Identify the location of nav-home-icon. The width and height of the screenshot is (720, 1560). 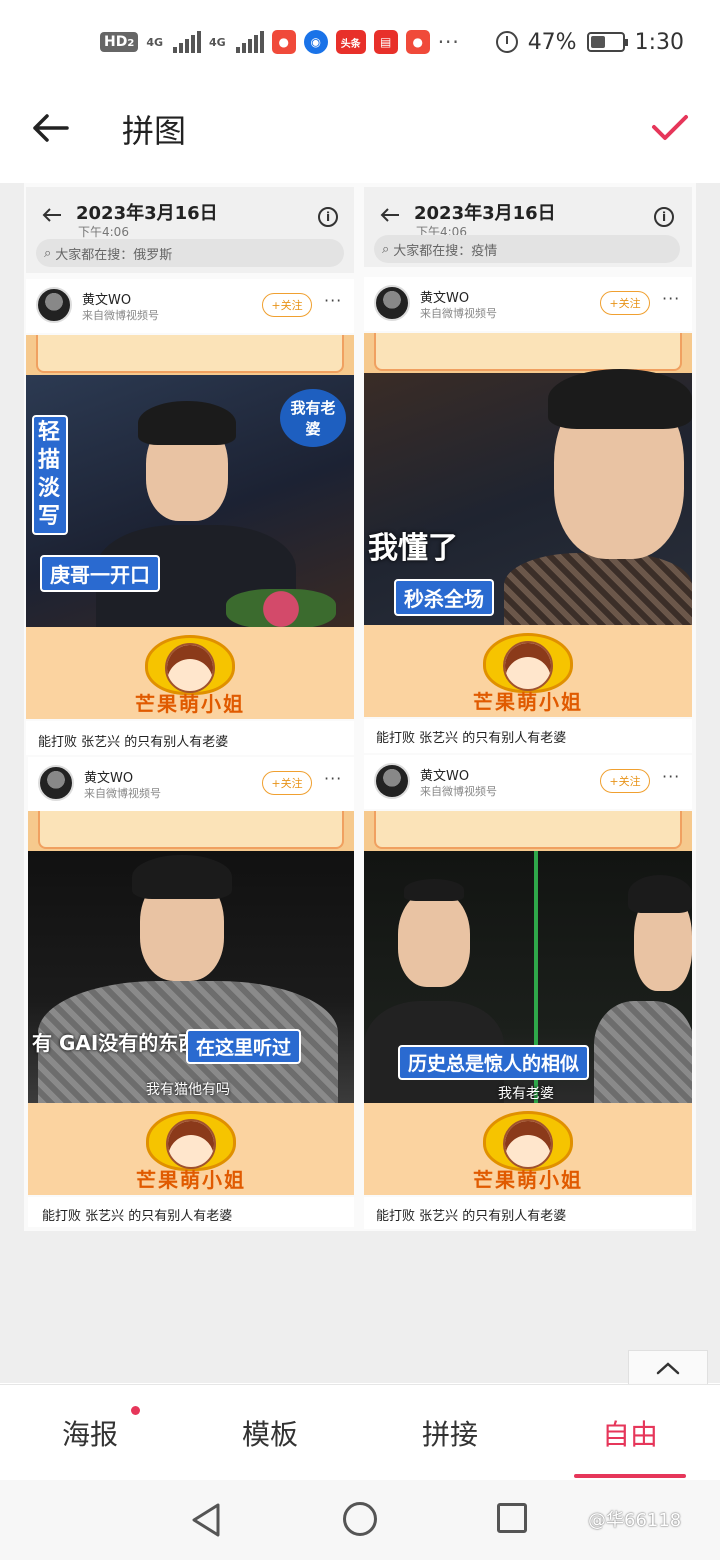
(360, 1519).